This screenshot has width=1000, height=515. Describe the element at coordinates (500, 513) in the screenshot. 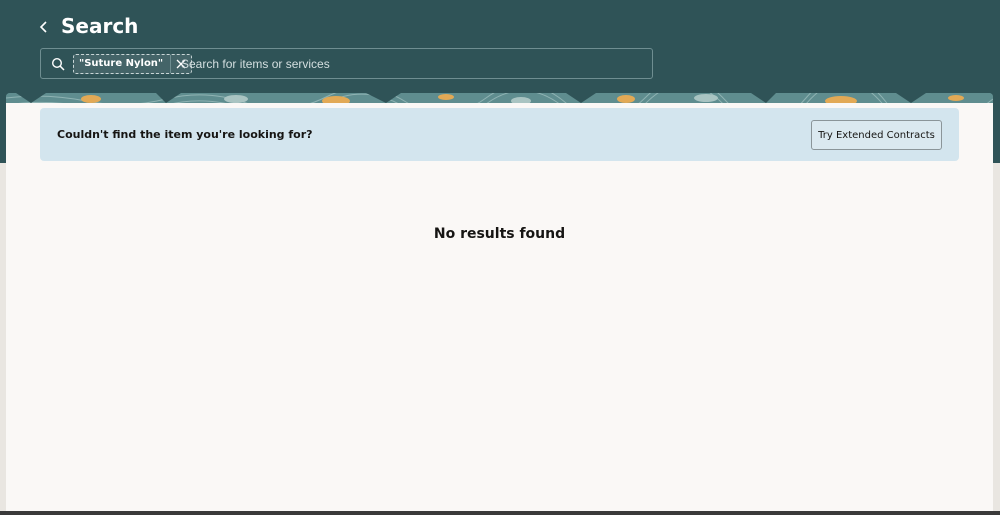

I see `window-bottom-edge` at that location.